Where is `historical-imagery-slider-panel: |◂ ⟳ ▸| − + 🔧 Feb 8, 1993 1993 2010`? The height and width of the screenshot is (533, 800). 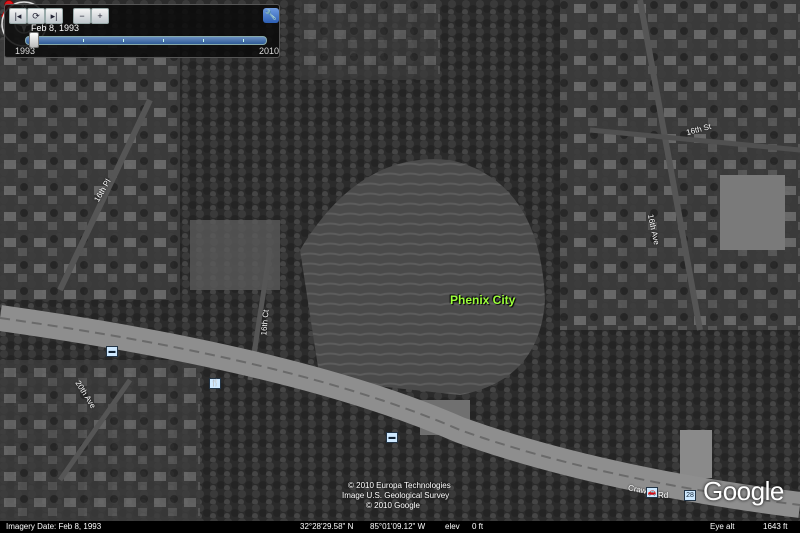
historical-imagery-slider-panel: |◂ ⟳ ▸| − + 🔧 Feb 8, 1993 1993 2010 is located at coordinates (142, 31).